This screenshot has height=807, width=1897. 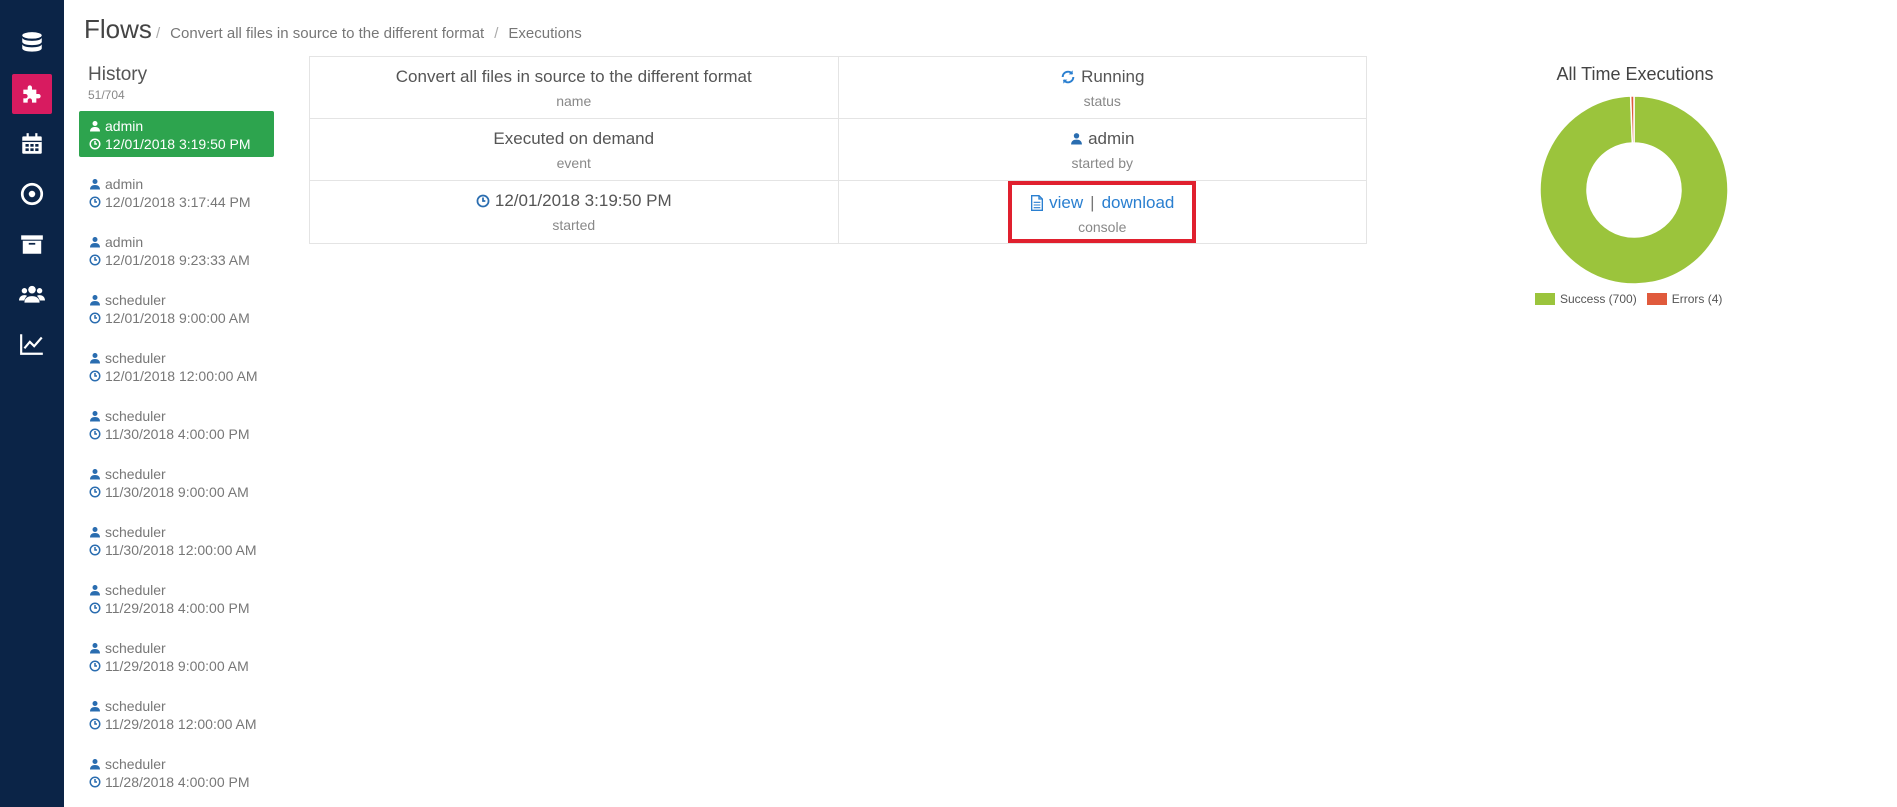 What do you see at coordinates (574, 225) in the screenshot?
I see `started-label: started` at bounding box center [574, 225].